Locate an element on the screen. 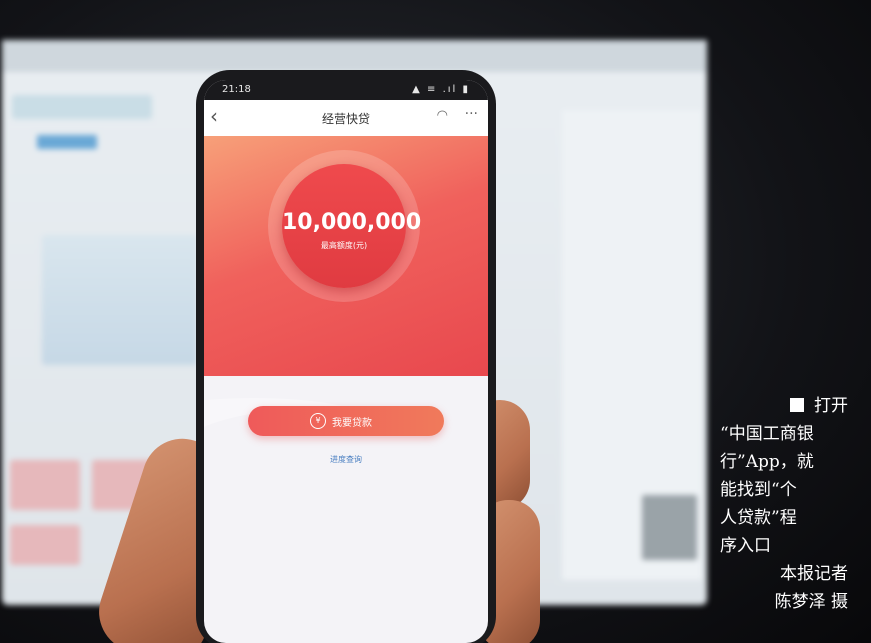 The height and width of the screenshot is (643, 871). monitor-header-block is located at coordinates (82, 107).